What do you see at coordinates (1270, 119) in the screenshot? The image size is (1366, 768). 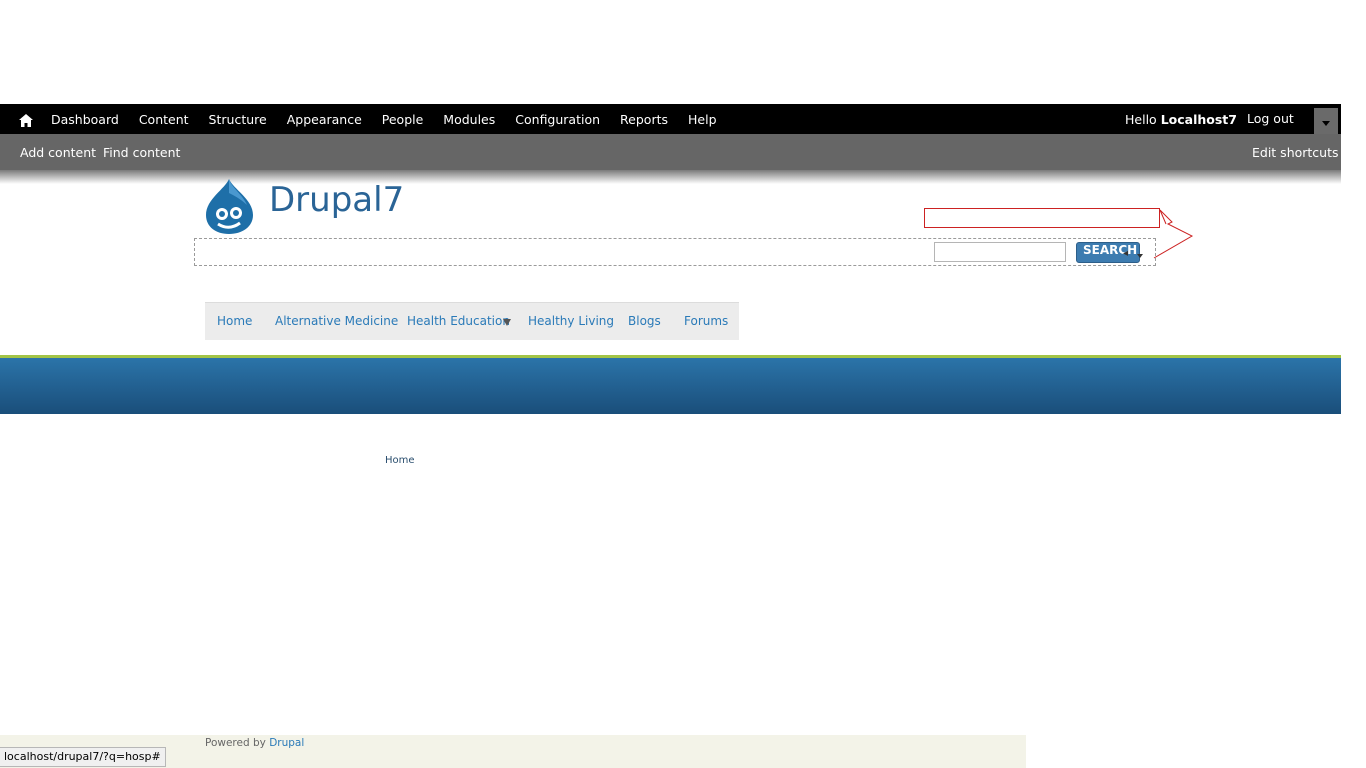 I see `logout-link: Log out` at bounding box center [1270, 119].